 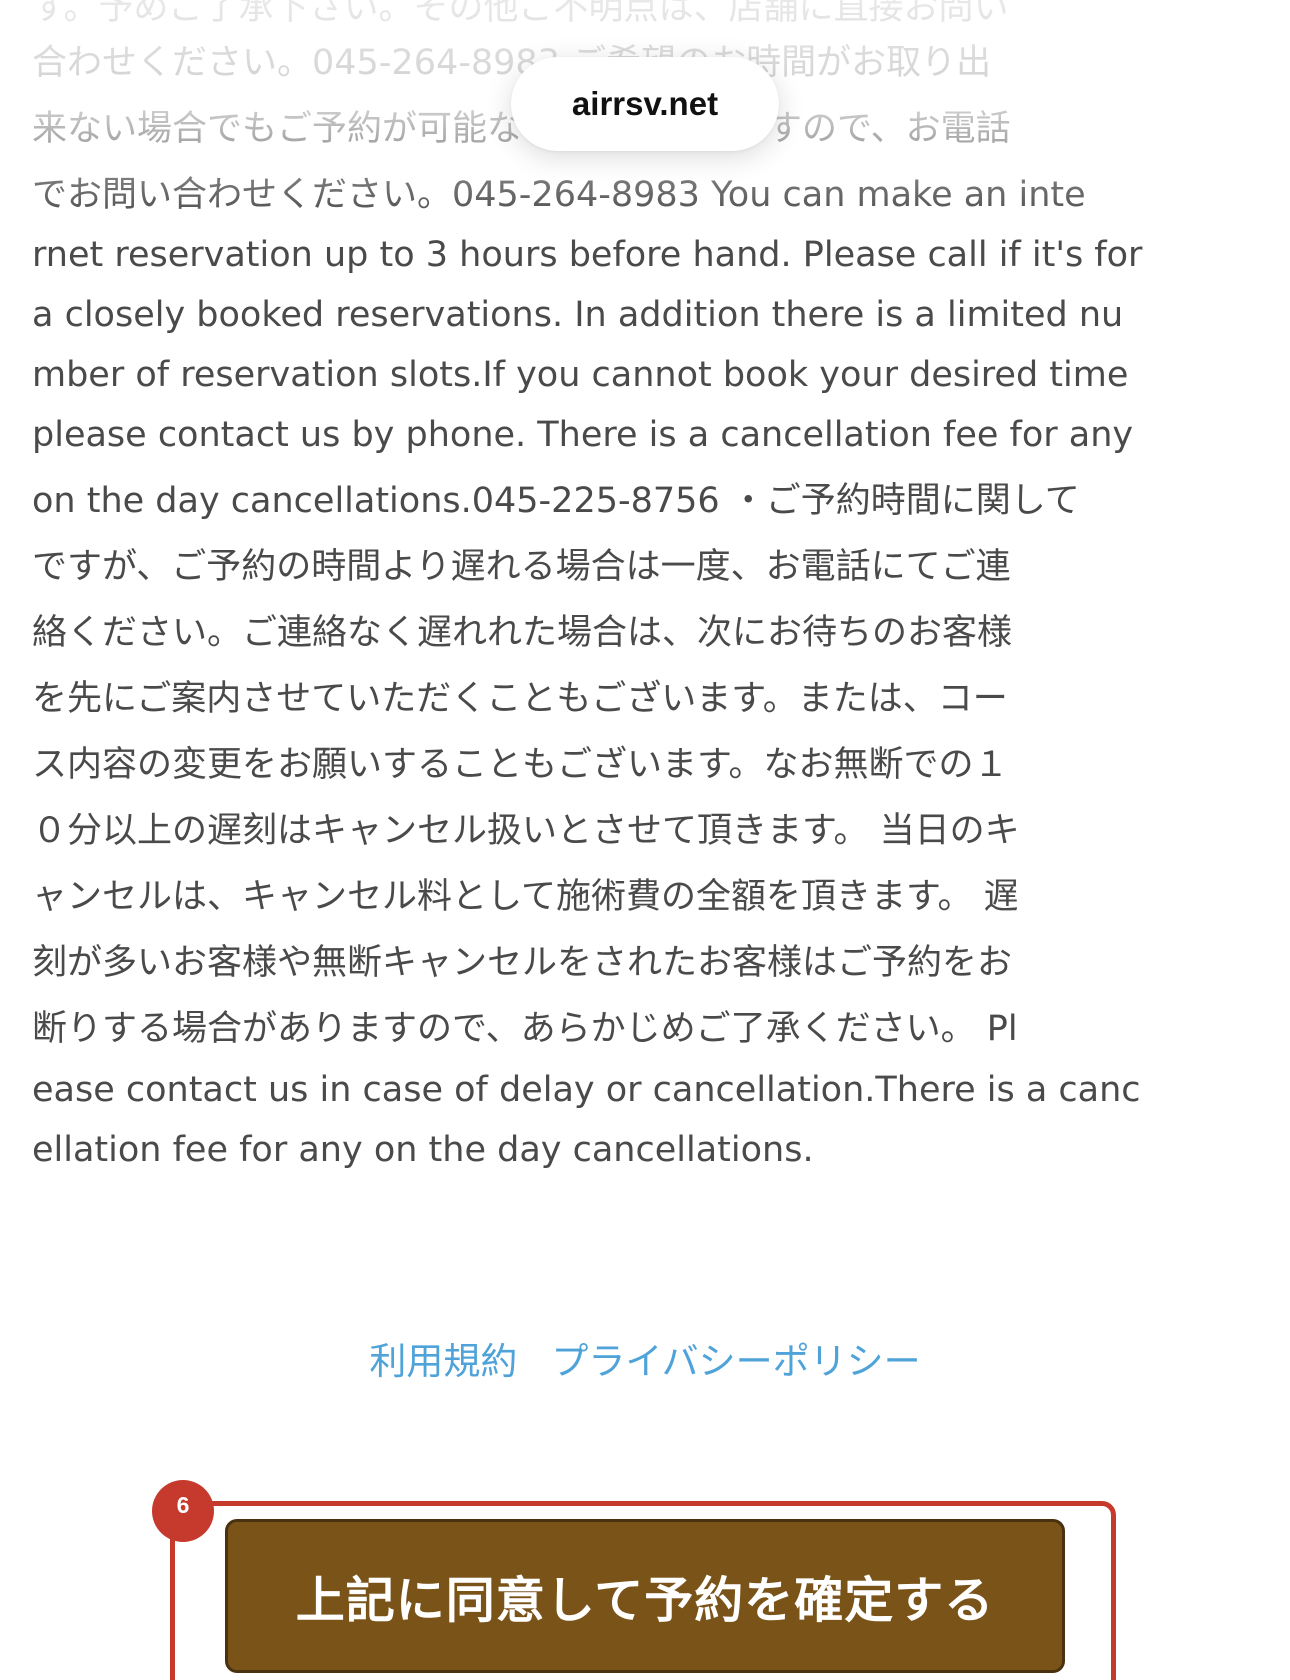 What do you see at coordinates (520, 14) in the screenshot?
I see `policy-line: す。予めご了承下さい。その他ご不明点は、店舗に直接お問い` at bounding box center [520, 14].